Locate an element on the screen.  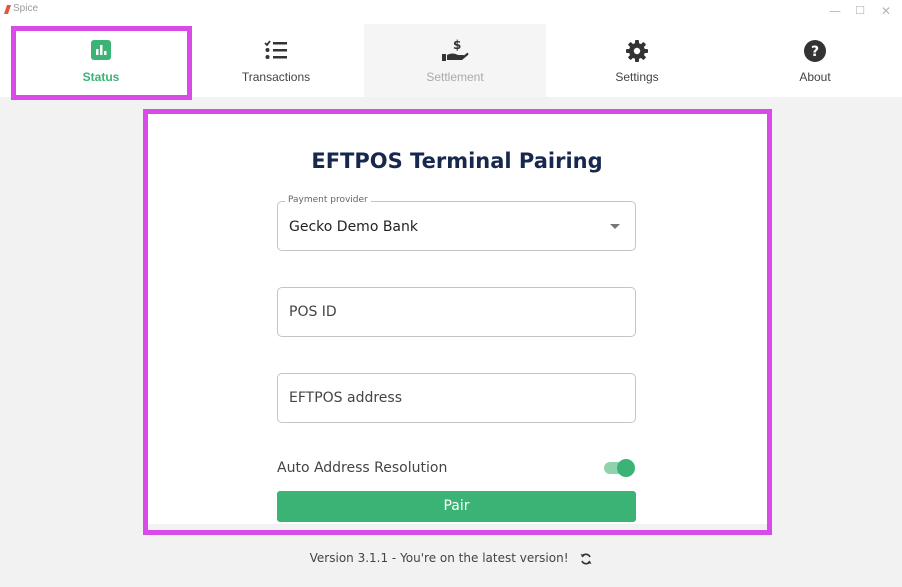
spice-logo-icon is located at coordinates (7, 9).